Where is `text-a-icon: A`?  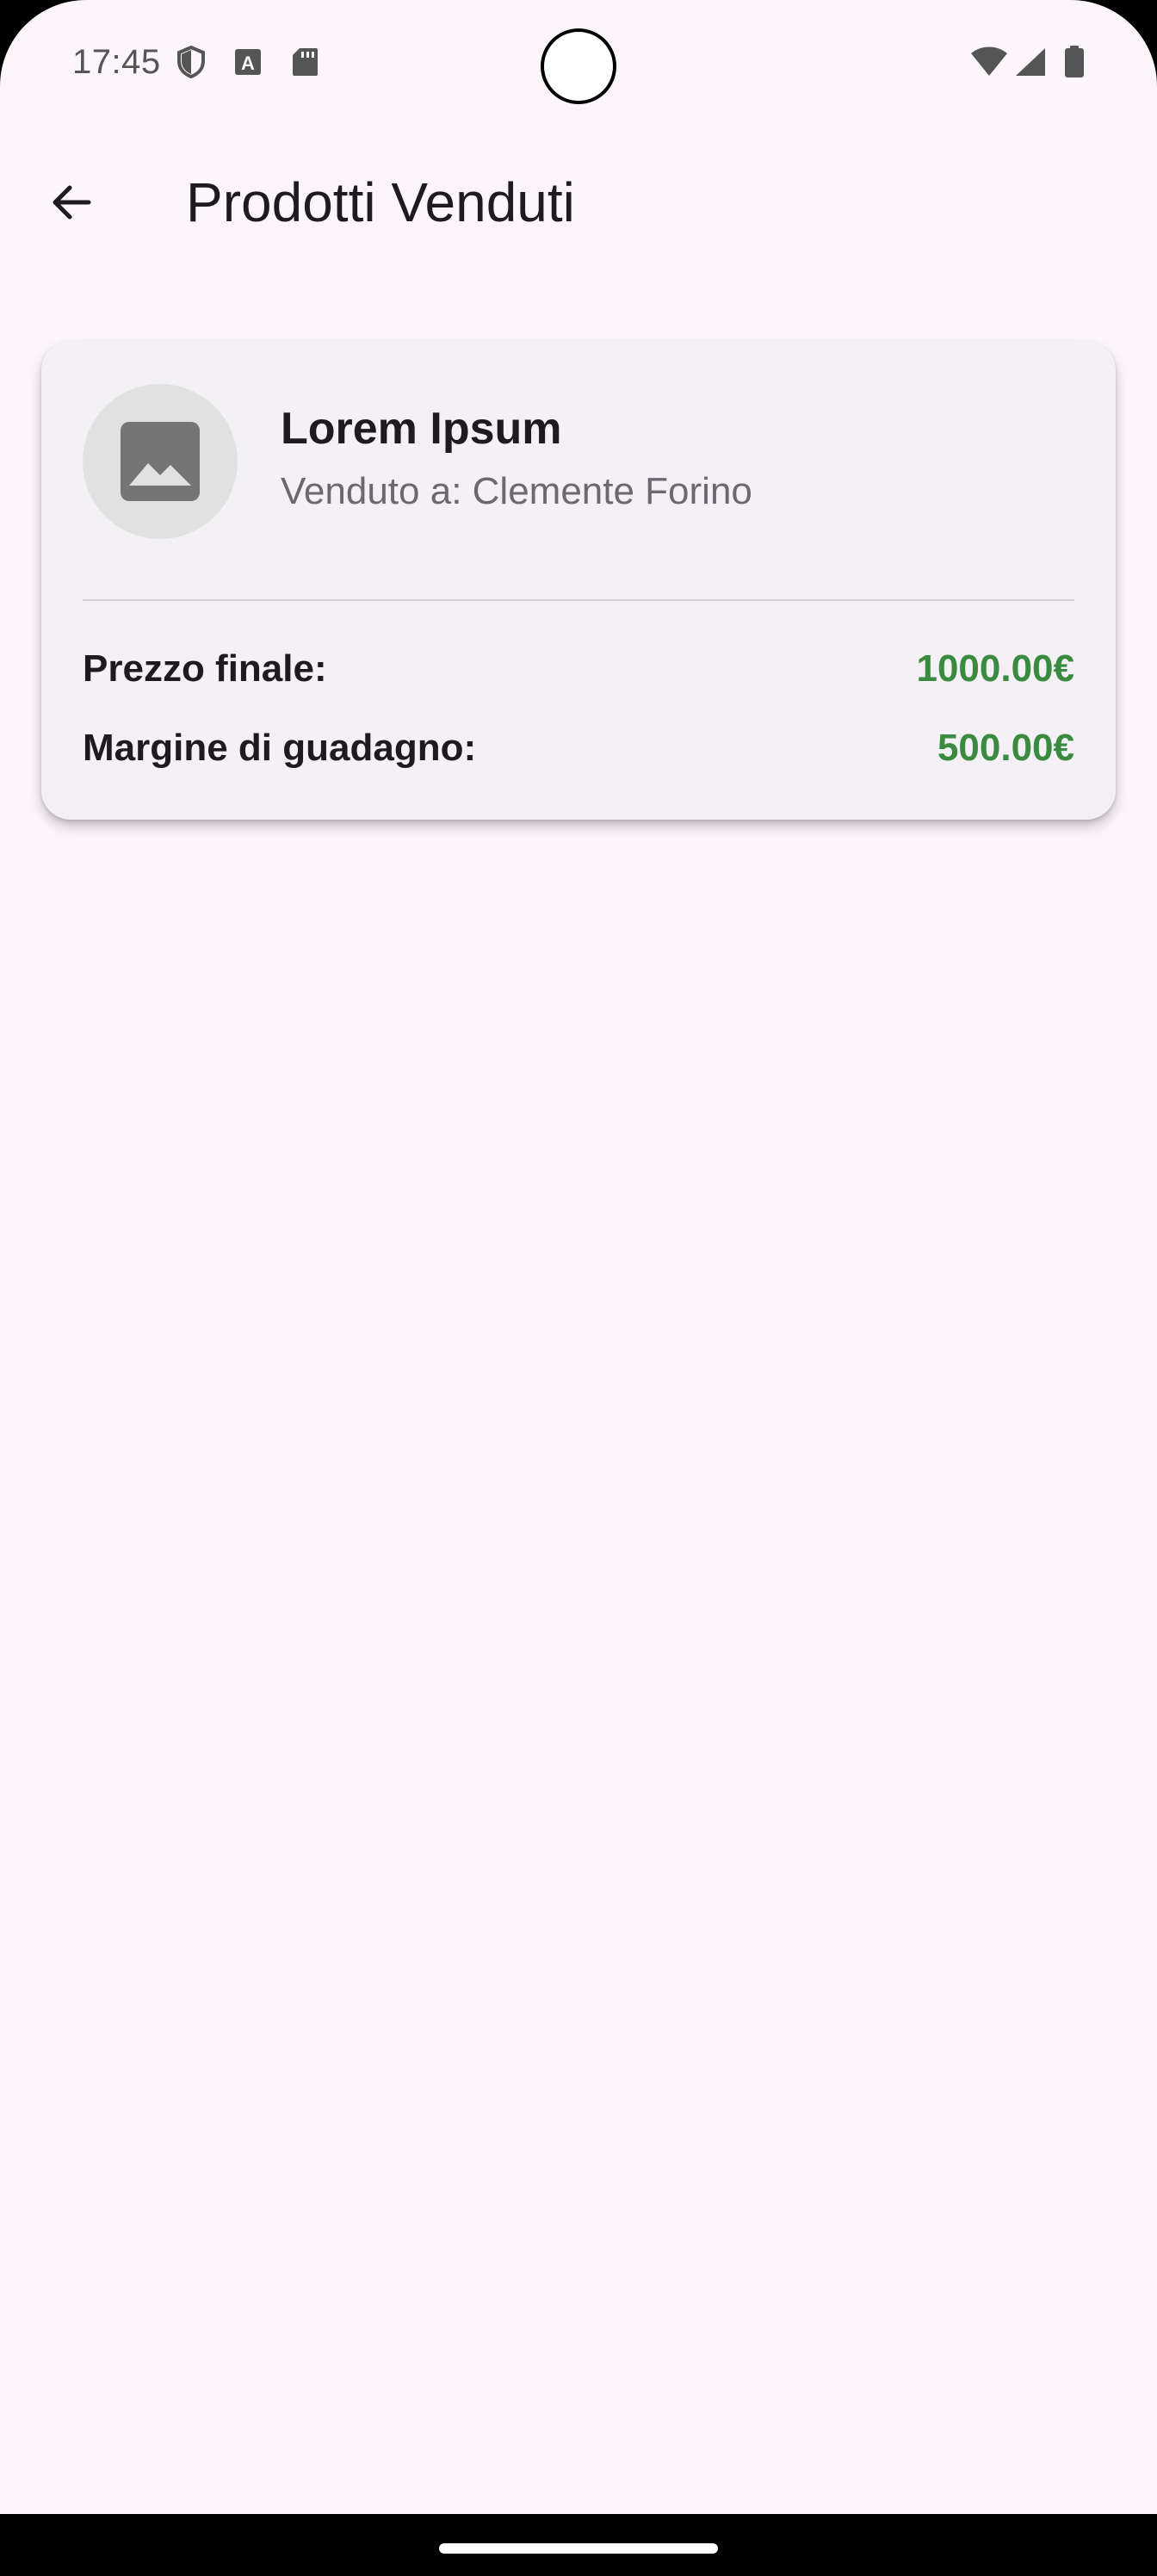 text-a-icon: A is located at coordinates (247, 62).